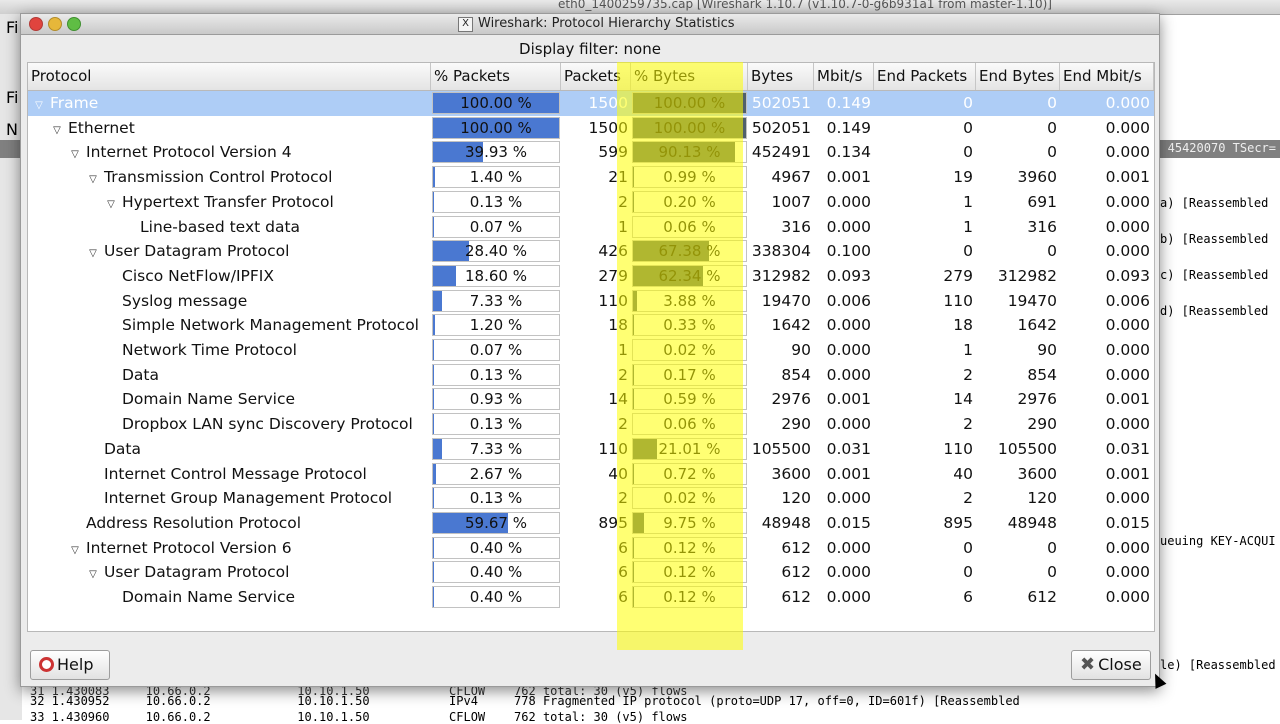  What do you see at coordinates (1214, 239) in the screenshot?
I see `packet-info-line: b) [Reassembled` at bounding box center [1214, 239].